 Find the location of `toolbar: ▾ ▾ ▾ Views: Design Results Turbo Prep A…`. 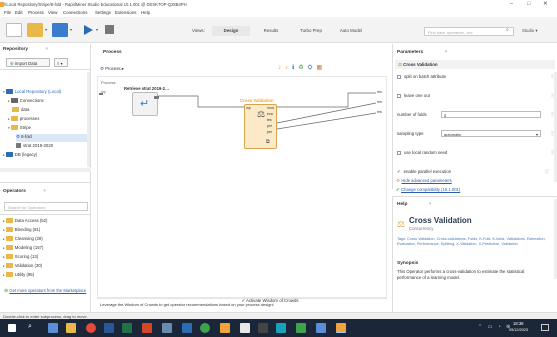

toolbar: ▾ ▾ ▾ Views: Design Results Turbo Prep A… is located at coordinates (278, 30).